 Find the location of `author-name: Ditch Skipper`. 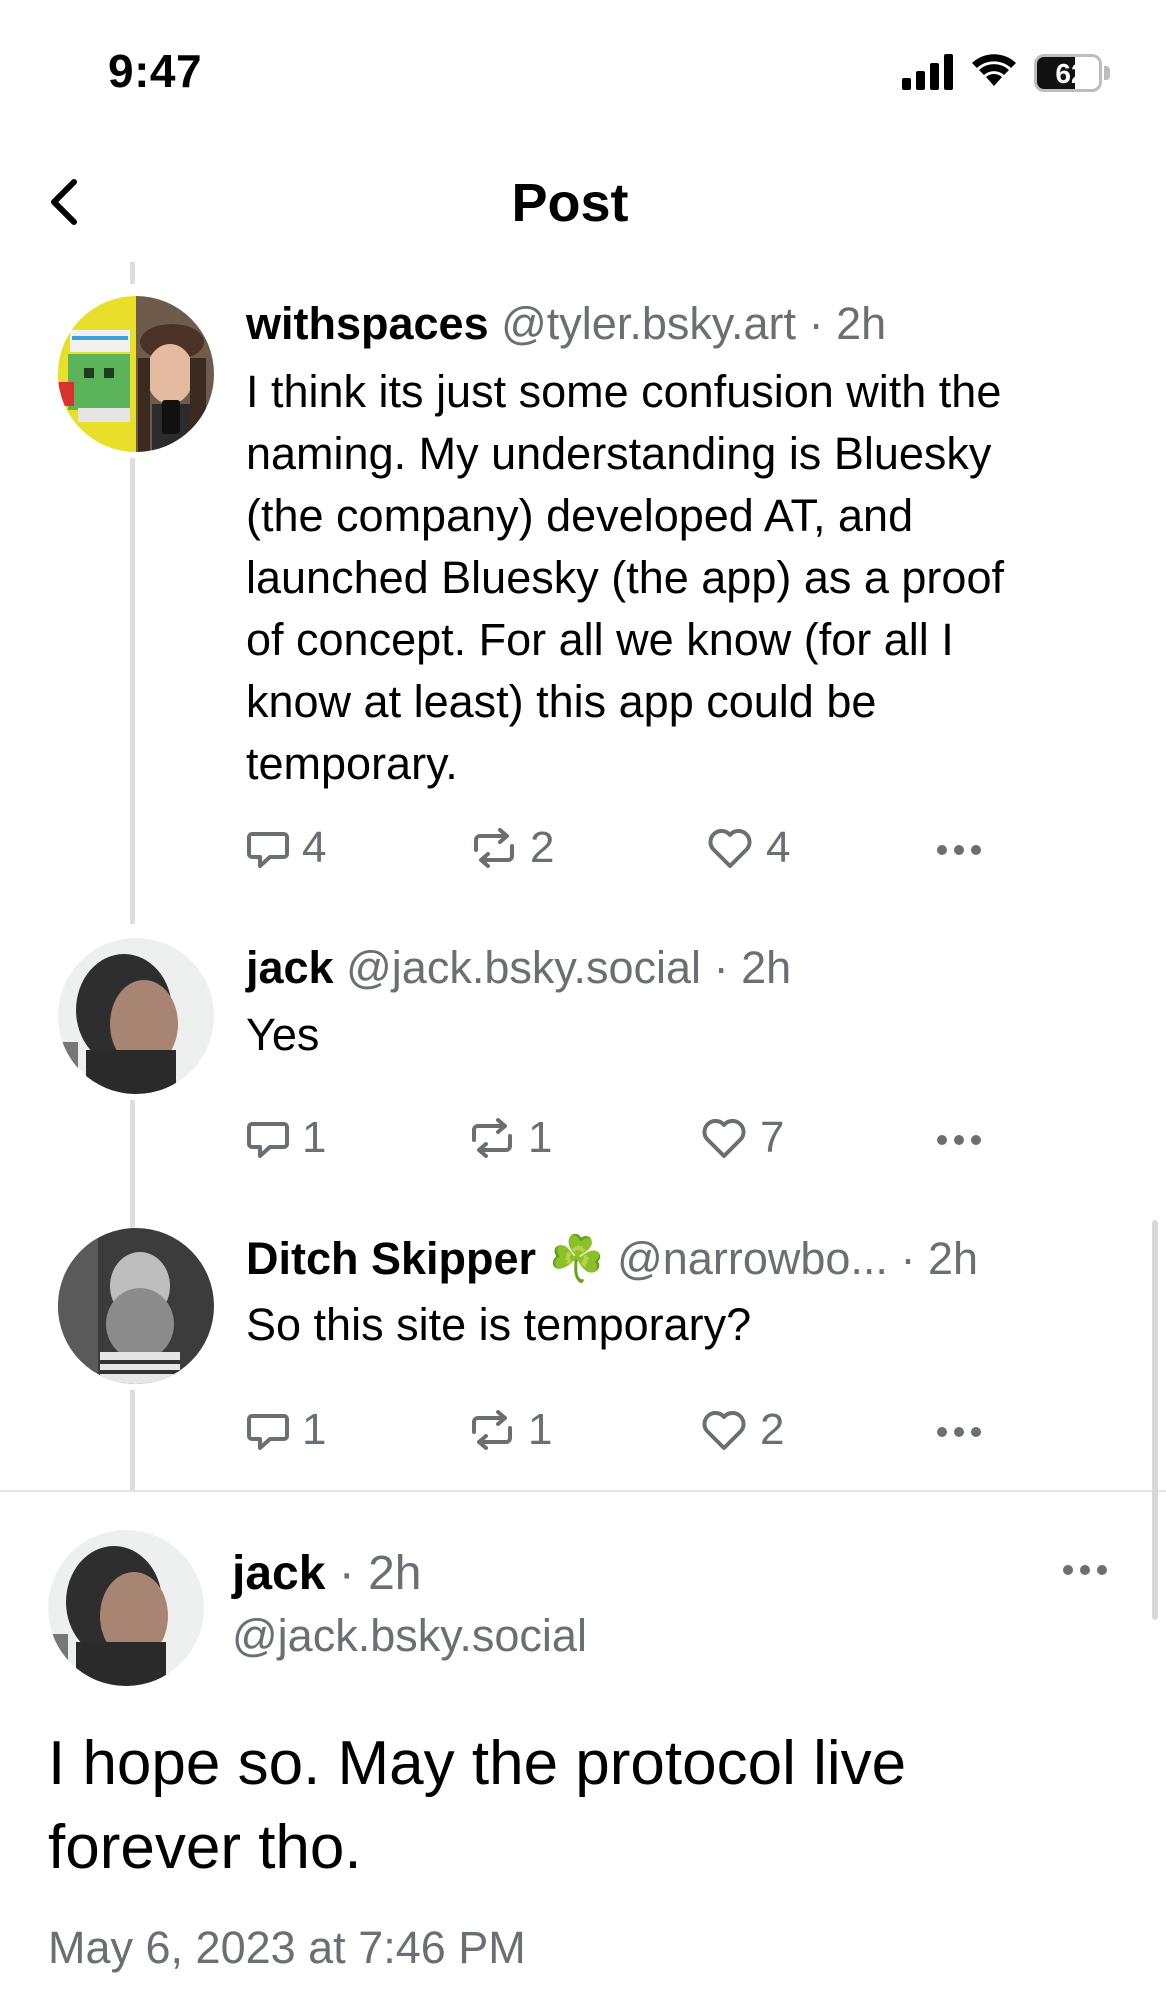

author-name: Ditch Skipper is located at coordinates (391, 1258).